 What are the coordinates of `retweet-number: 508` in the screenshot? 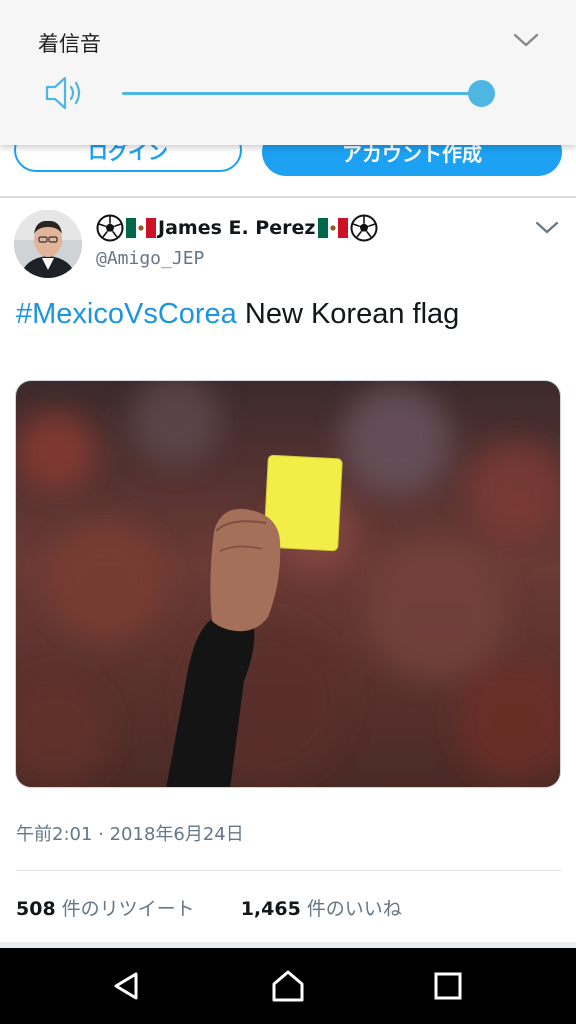 It's located at (36, 909).